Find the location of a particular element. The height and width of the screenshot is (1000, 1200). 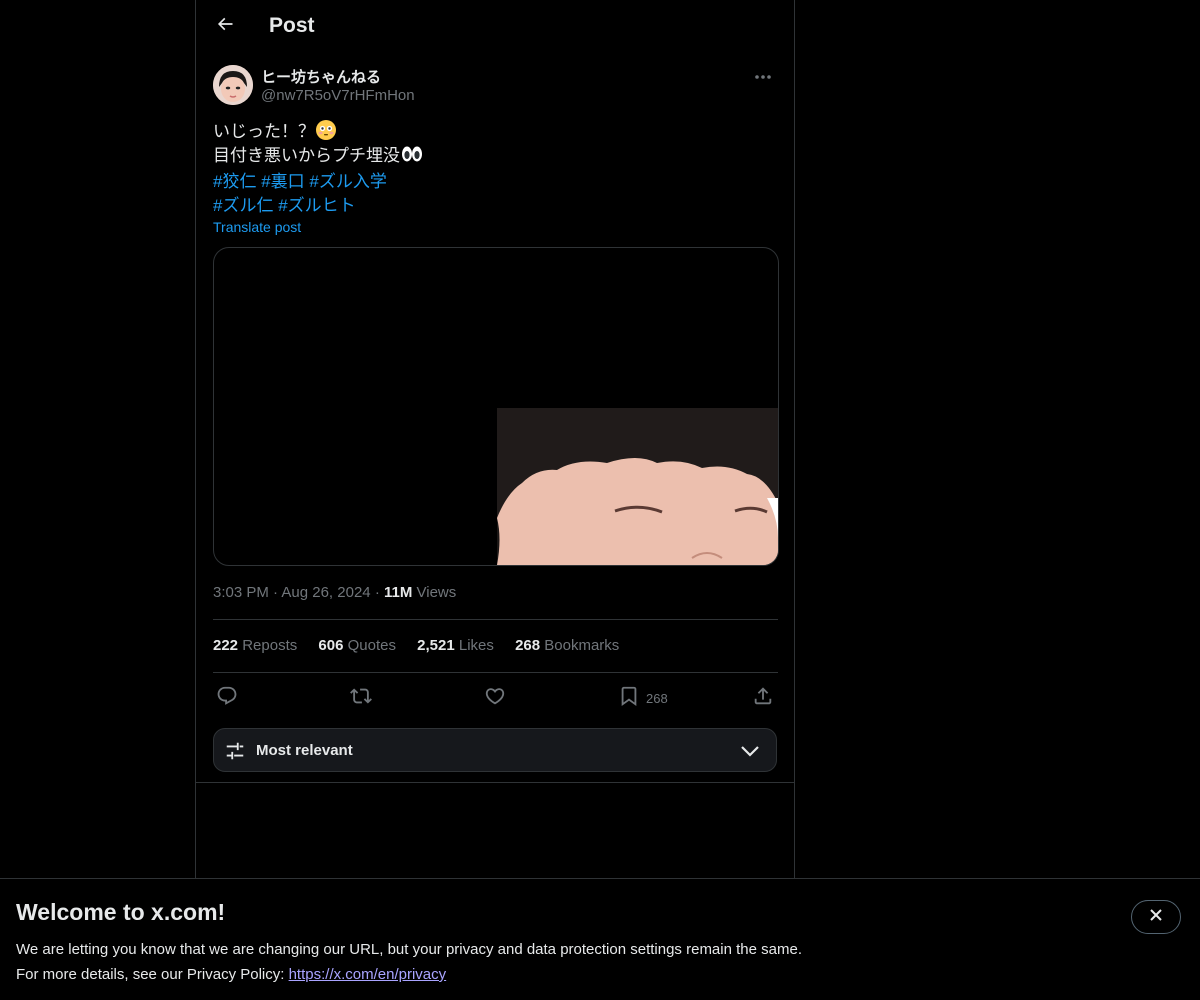

heart-icon is located at coordinates (495, 698).